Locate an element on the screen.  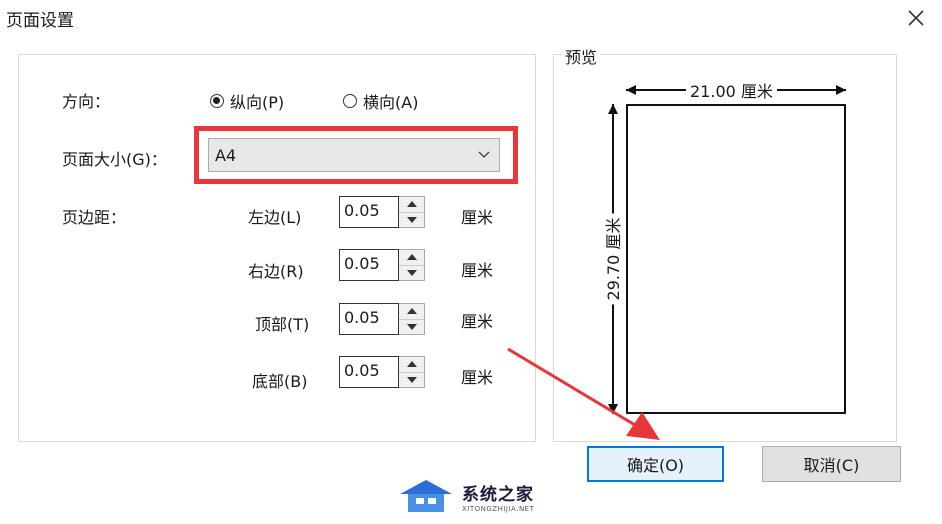
cancel-button: 取消(C) is located at coordinates (831, 464).